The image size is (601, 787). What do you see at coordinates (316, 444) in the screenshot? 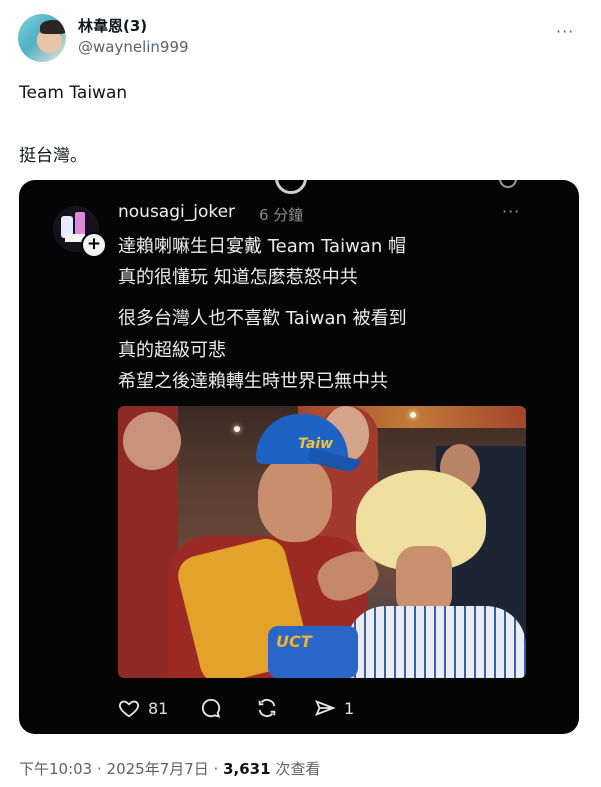
I see `cap-text: Taiw` at bounding box center [316, 444].